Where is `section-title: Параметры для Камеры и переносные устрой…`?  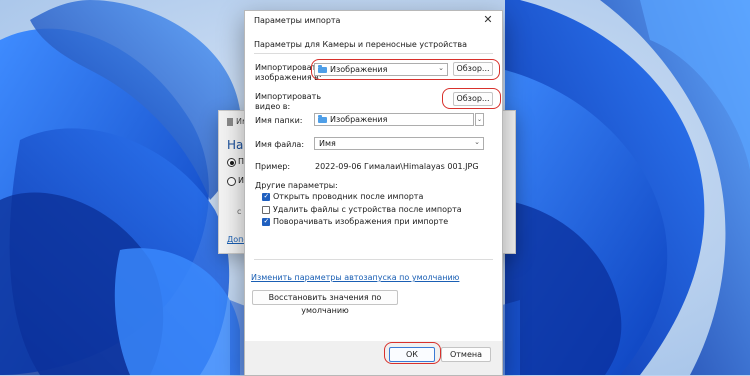
section-title: Параметры для Камеры и переносные устрой… is located at coordinates (360, 44).